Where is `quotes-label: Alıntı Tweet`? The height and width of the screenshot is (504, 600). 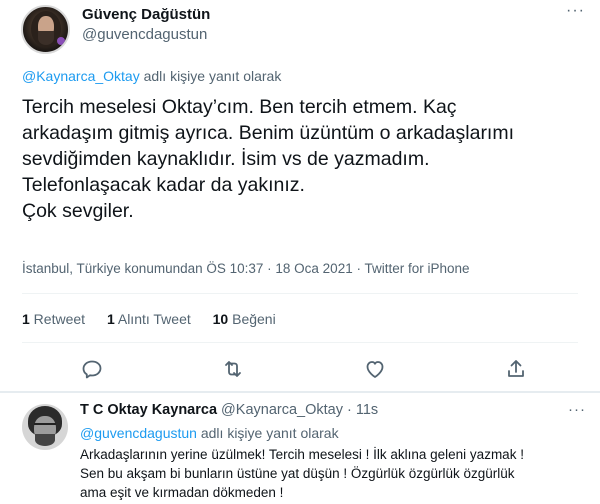 quotes-label: Alıntı Tweet is located at coordinates (152, 319).